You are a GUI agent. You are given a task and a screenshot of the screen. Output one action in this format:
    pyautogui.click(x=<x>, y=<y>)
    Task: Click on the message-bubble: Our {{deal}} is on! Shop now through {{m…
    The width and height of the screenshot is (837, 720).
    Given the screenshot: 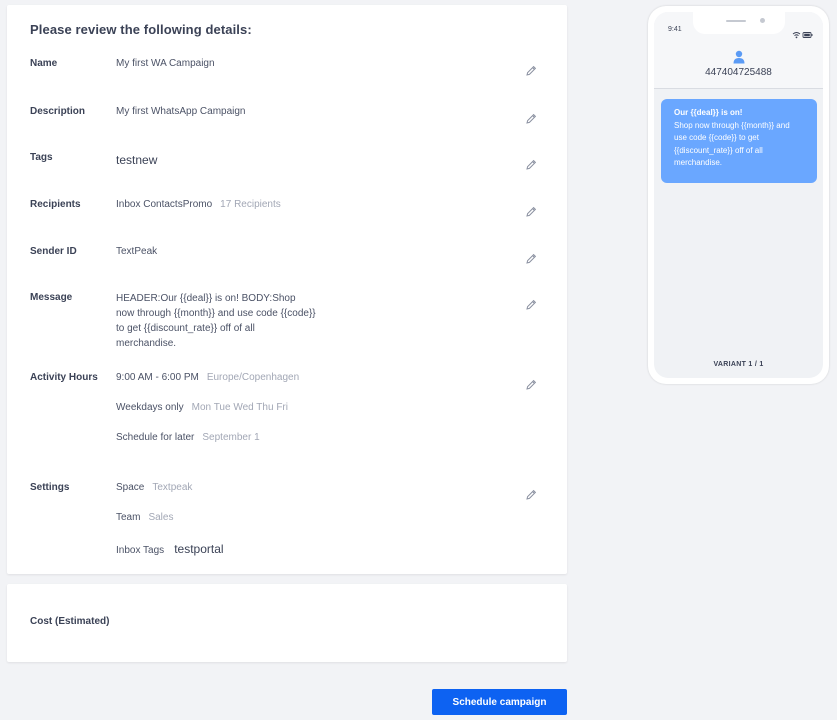 What is the action you would take?
    pyautogui.click(x=739, y=141)
    